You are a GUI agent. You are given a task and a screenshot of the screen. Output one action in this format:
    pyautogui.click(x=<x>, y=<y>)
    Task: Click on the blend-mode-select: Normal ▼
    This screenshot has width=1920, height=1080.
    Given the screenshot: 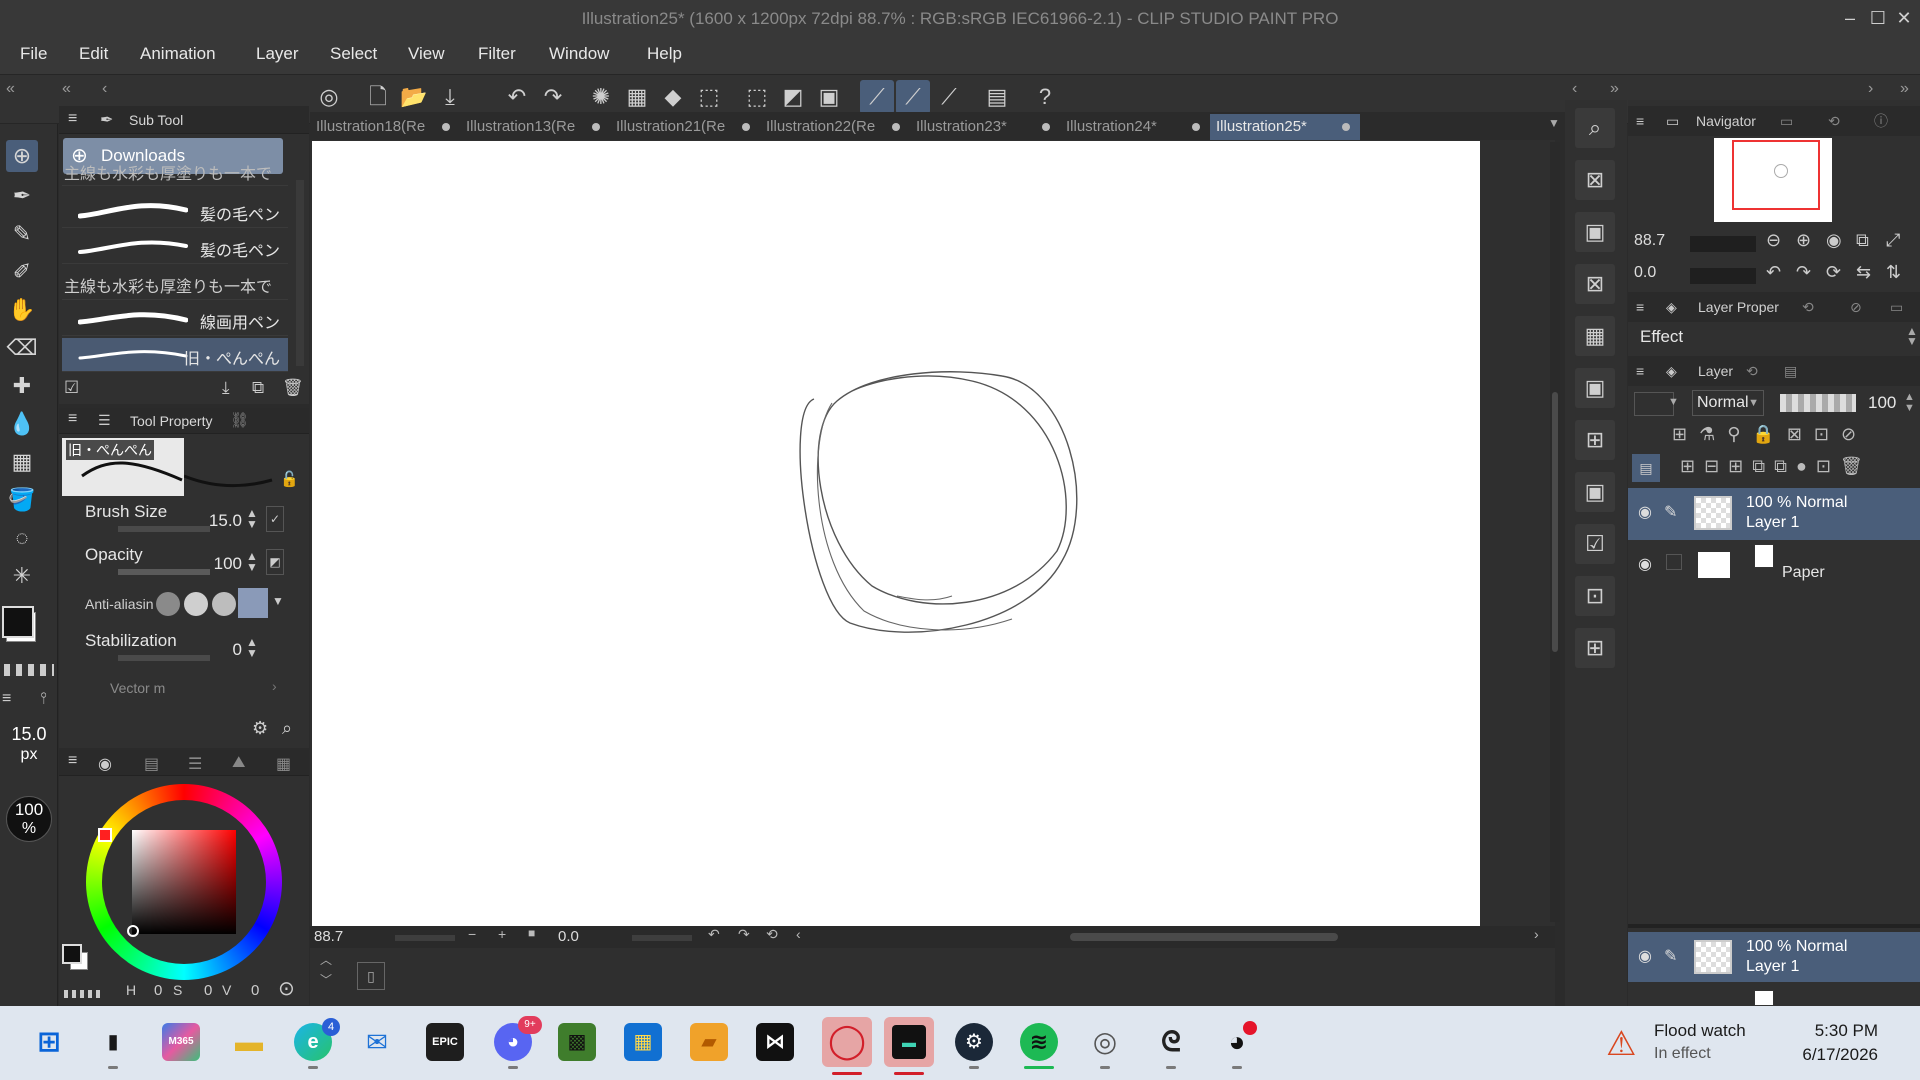 What is the action you would take?
    pyautogui.click(x=1728, y=403)
    